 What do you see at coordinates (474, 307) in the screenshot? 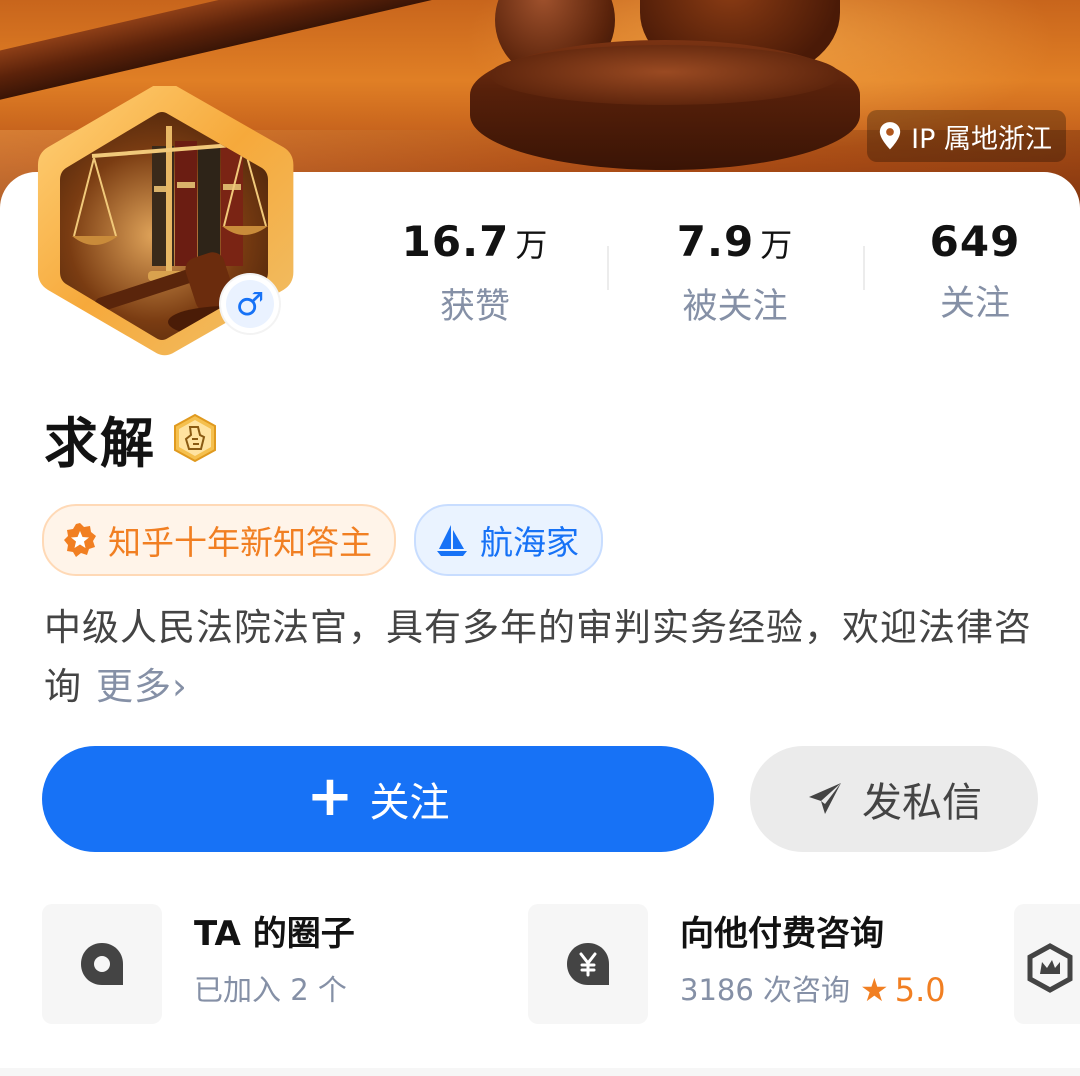
I see `stat-likes-label: 获赞` at bounding box center [474, 307].